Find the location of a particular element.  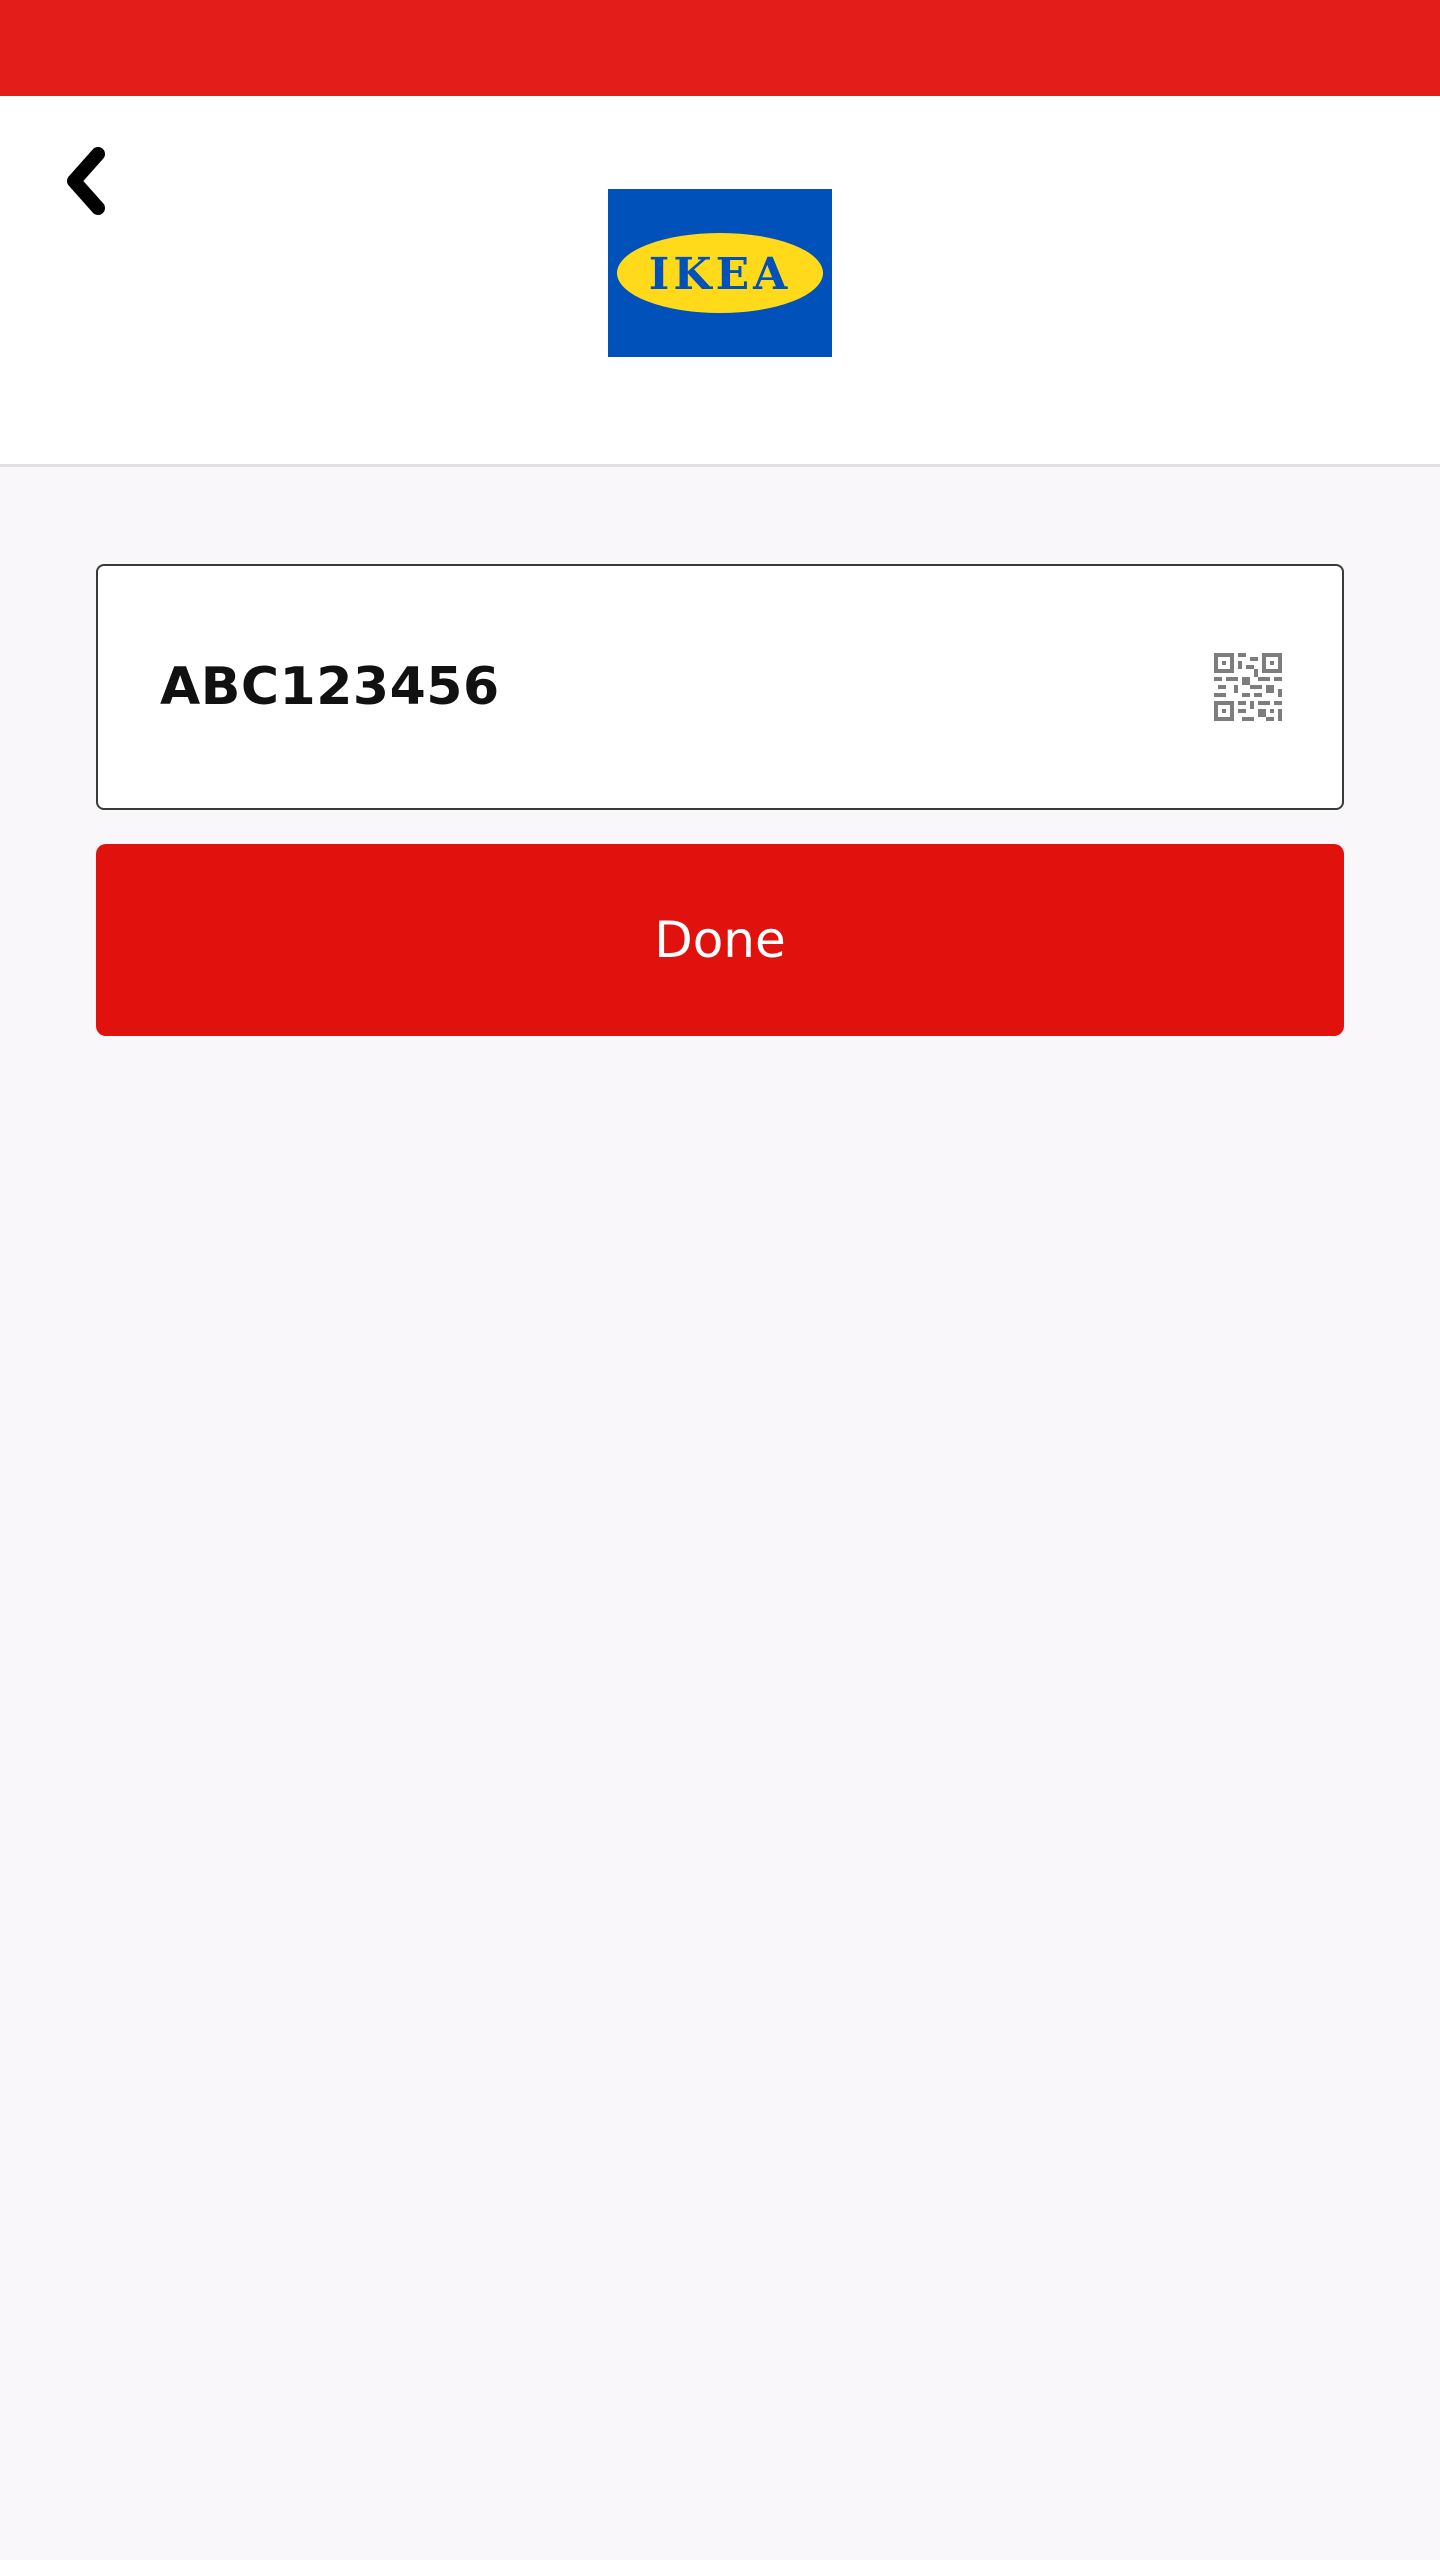

logo-text: IKEA is located at coordinates (720, 274).